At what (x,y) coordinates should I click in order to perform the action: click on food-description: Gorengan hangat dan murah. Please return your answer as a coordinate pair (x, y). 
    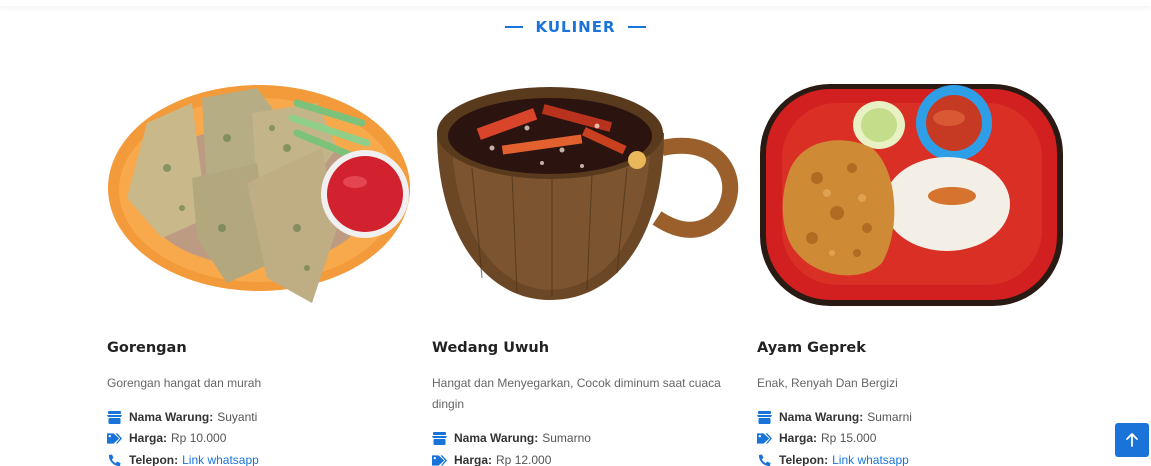
    Looking at the image, I should click on (184, 383).